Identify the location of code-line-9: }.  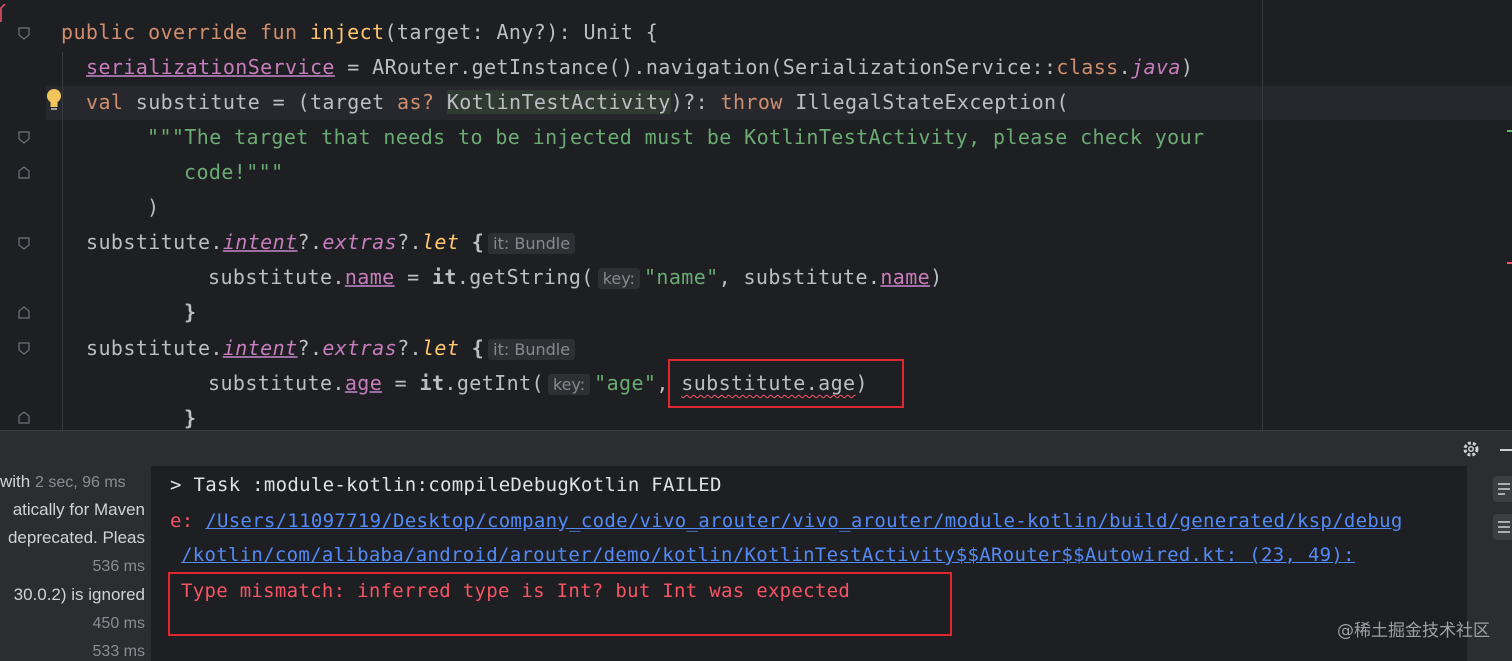
(190, 312).